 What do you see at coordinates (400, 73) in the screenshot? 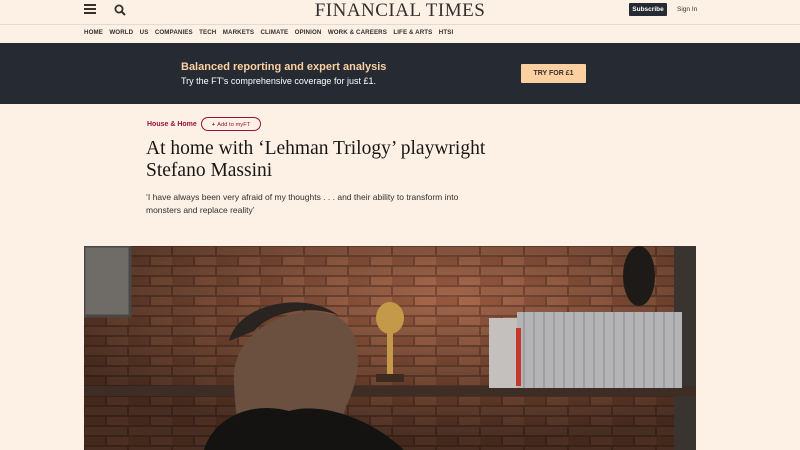
I see `promo-banner` at bounding box center [400, 73].